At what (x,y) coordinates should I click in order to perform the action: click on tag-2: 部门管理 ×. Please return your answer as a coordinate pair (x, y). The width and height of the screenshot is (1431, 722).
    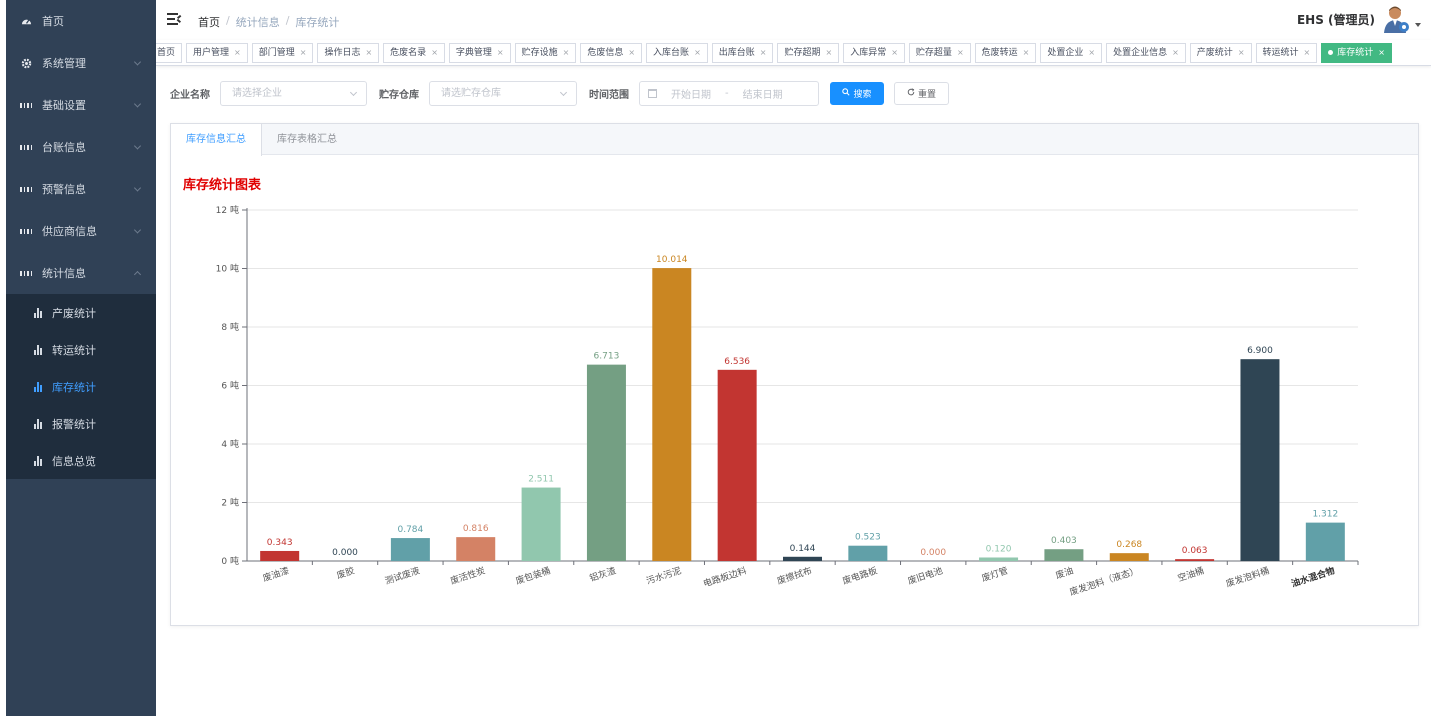
    Looking at the image, I should click on (282, 53).